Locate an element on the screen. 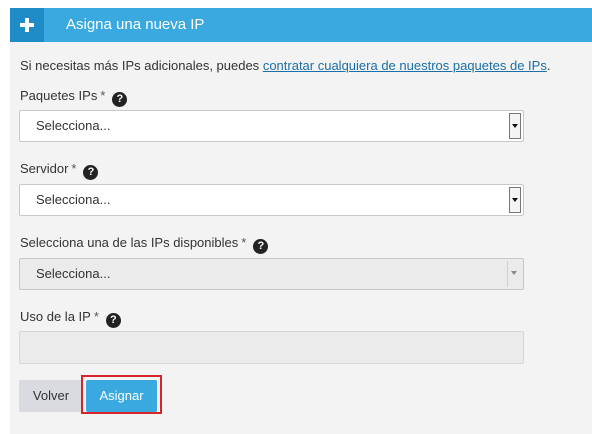  ip-disponible-label: Selecciona una de las IPs disponibles *? is located at coordinates (144, 244).